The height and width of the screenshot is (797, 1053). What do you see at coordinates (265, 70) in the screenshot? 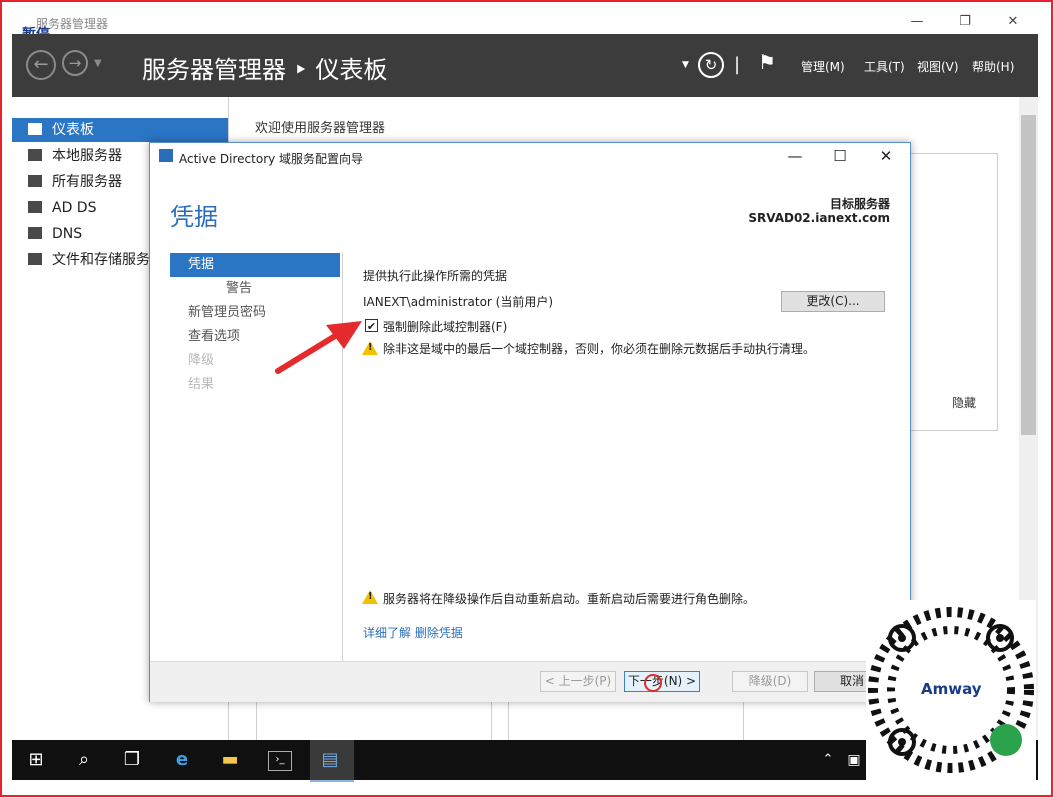
I see `page-title: 服务器管理器 ‣ 仪表板` at bounding box center [265, 70].